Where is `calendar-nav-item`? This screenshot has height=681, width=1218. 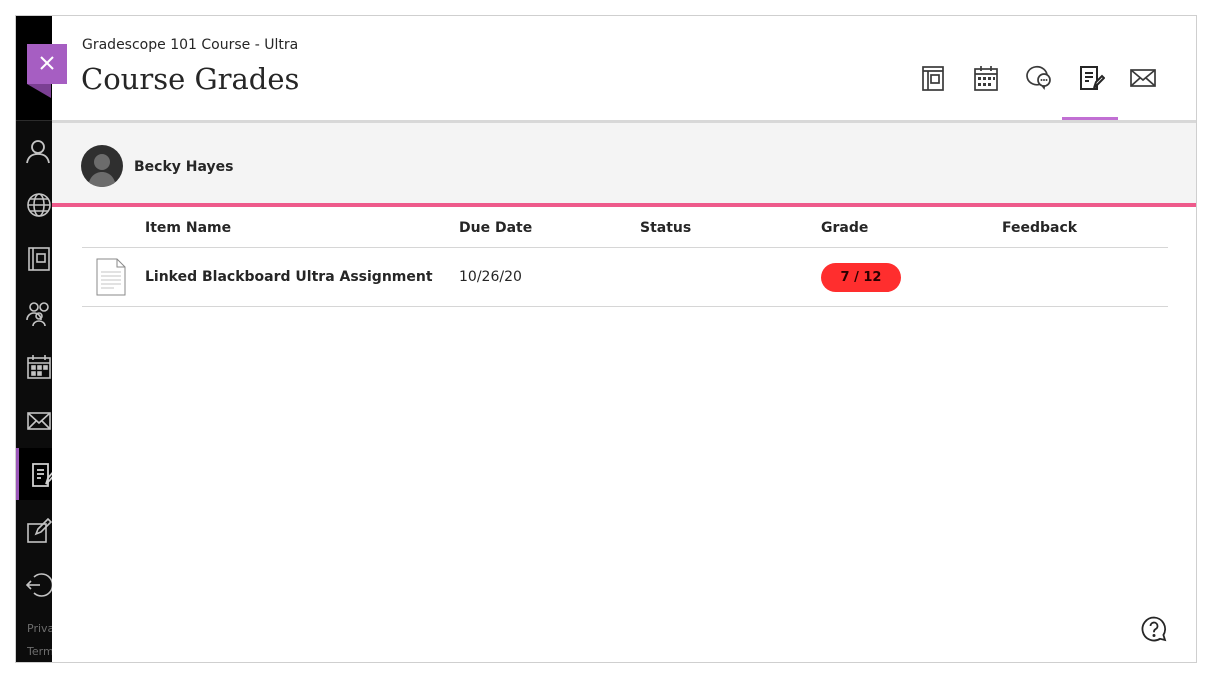
calendar-nav-item is located at coordinates (38, 366).